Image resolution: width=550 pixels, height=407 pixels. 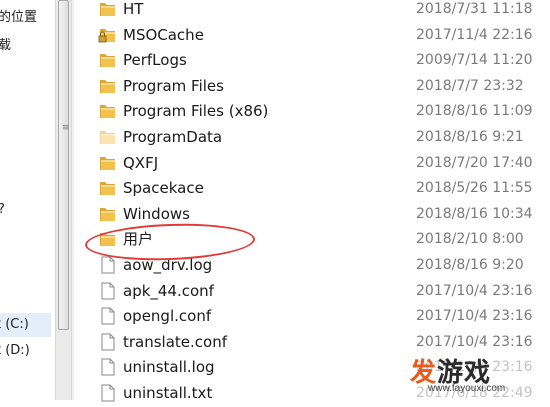 I want to click on file-name: translate.conf, so click(x=175, y=341).